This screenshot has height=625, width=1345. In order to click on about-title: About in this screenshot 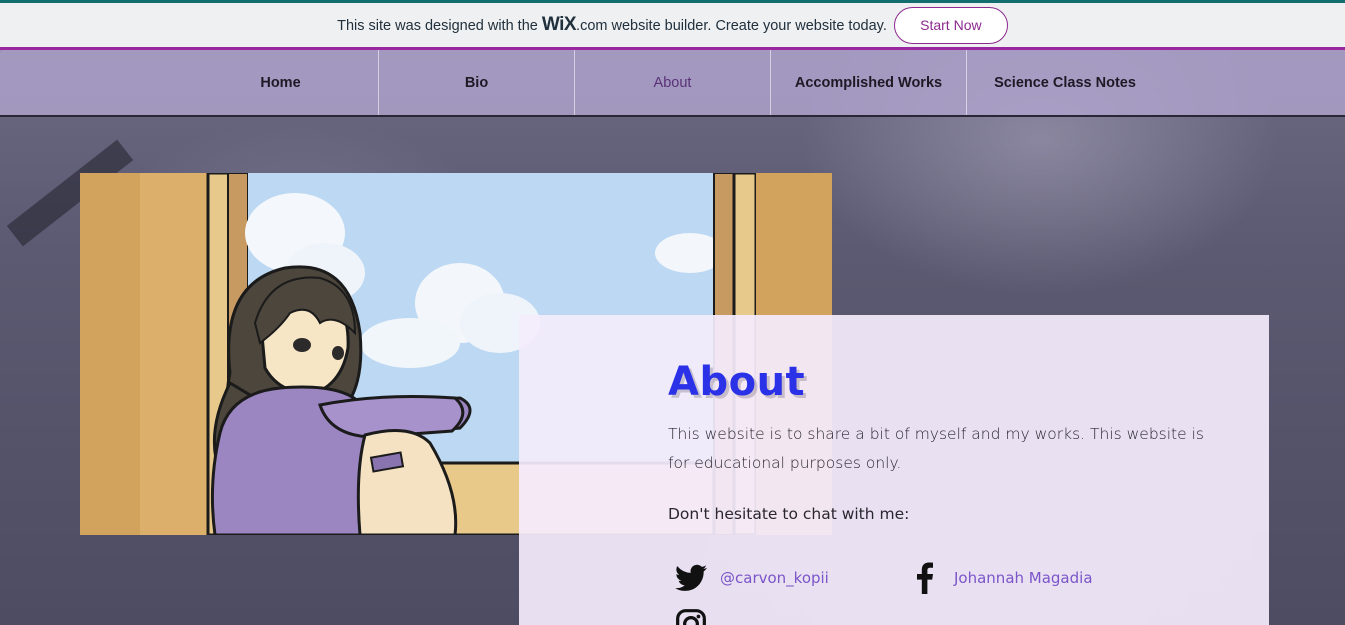, I will do `click(737, 382)`.